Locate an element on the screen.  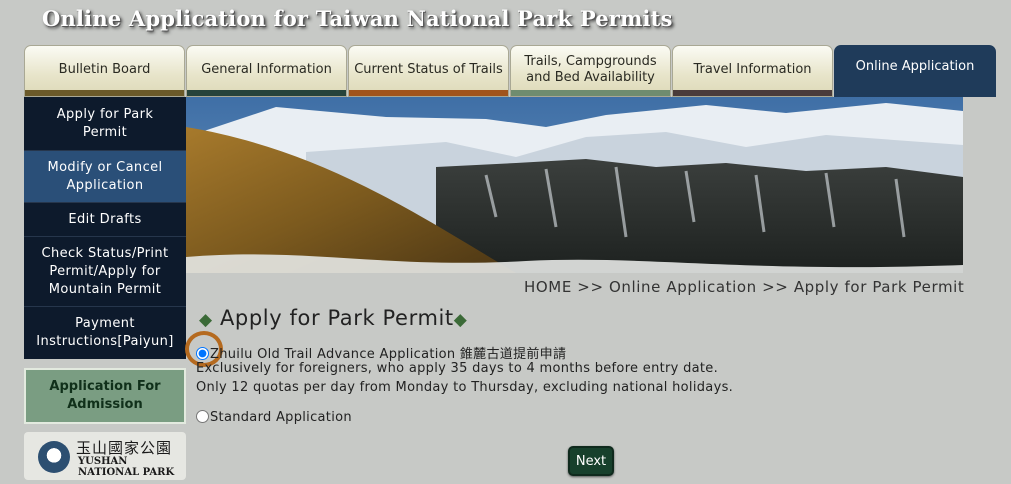
sidebar-item-modify-or-cancel: Modify or Cancel Application is located at coordinates (105, 177).